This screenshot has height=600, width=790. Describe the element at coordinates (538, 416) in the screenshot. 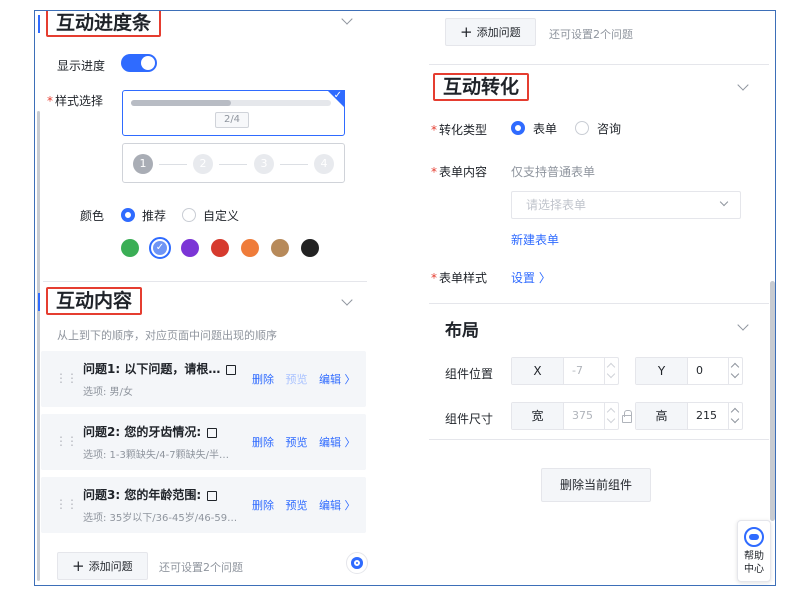

I see `width-key: 宽` at that location.